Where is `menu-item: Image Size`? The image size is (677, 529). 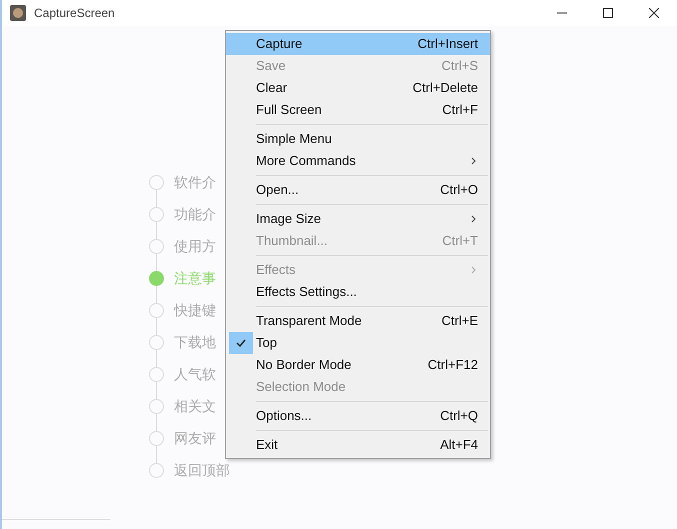 menu-item: Image Size is located at coordinates (358, 219).